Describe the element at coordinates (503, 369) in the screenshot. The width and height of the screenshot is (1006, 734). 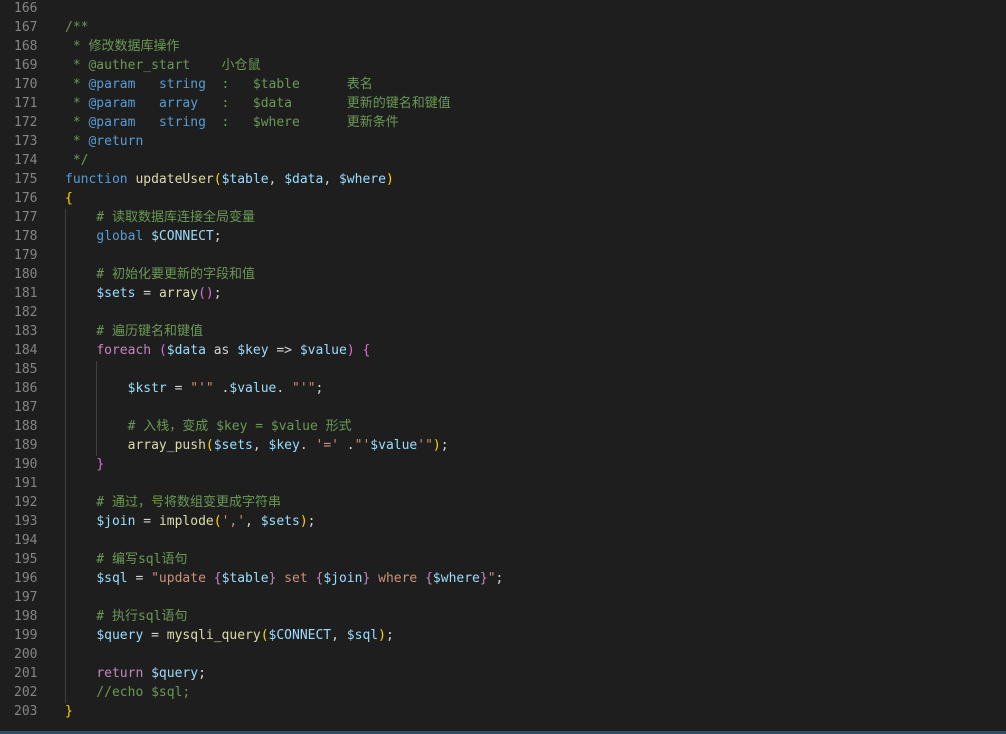
I see `code-line: 185` at that location.